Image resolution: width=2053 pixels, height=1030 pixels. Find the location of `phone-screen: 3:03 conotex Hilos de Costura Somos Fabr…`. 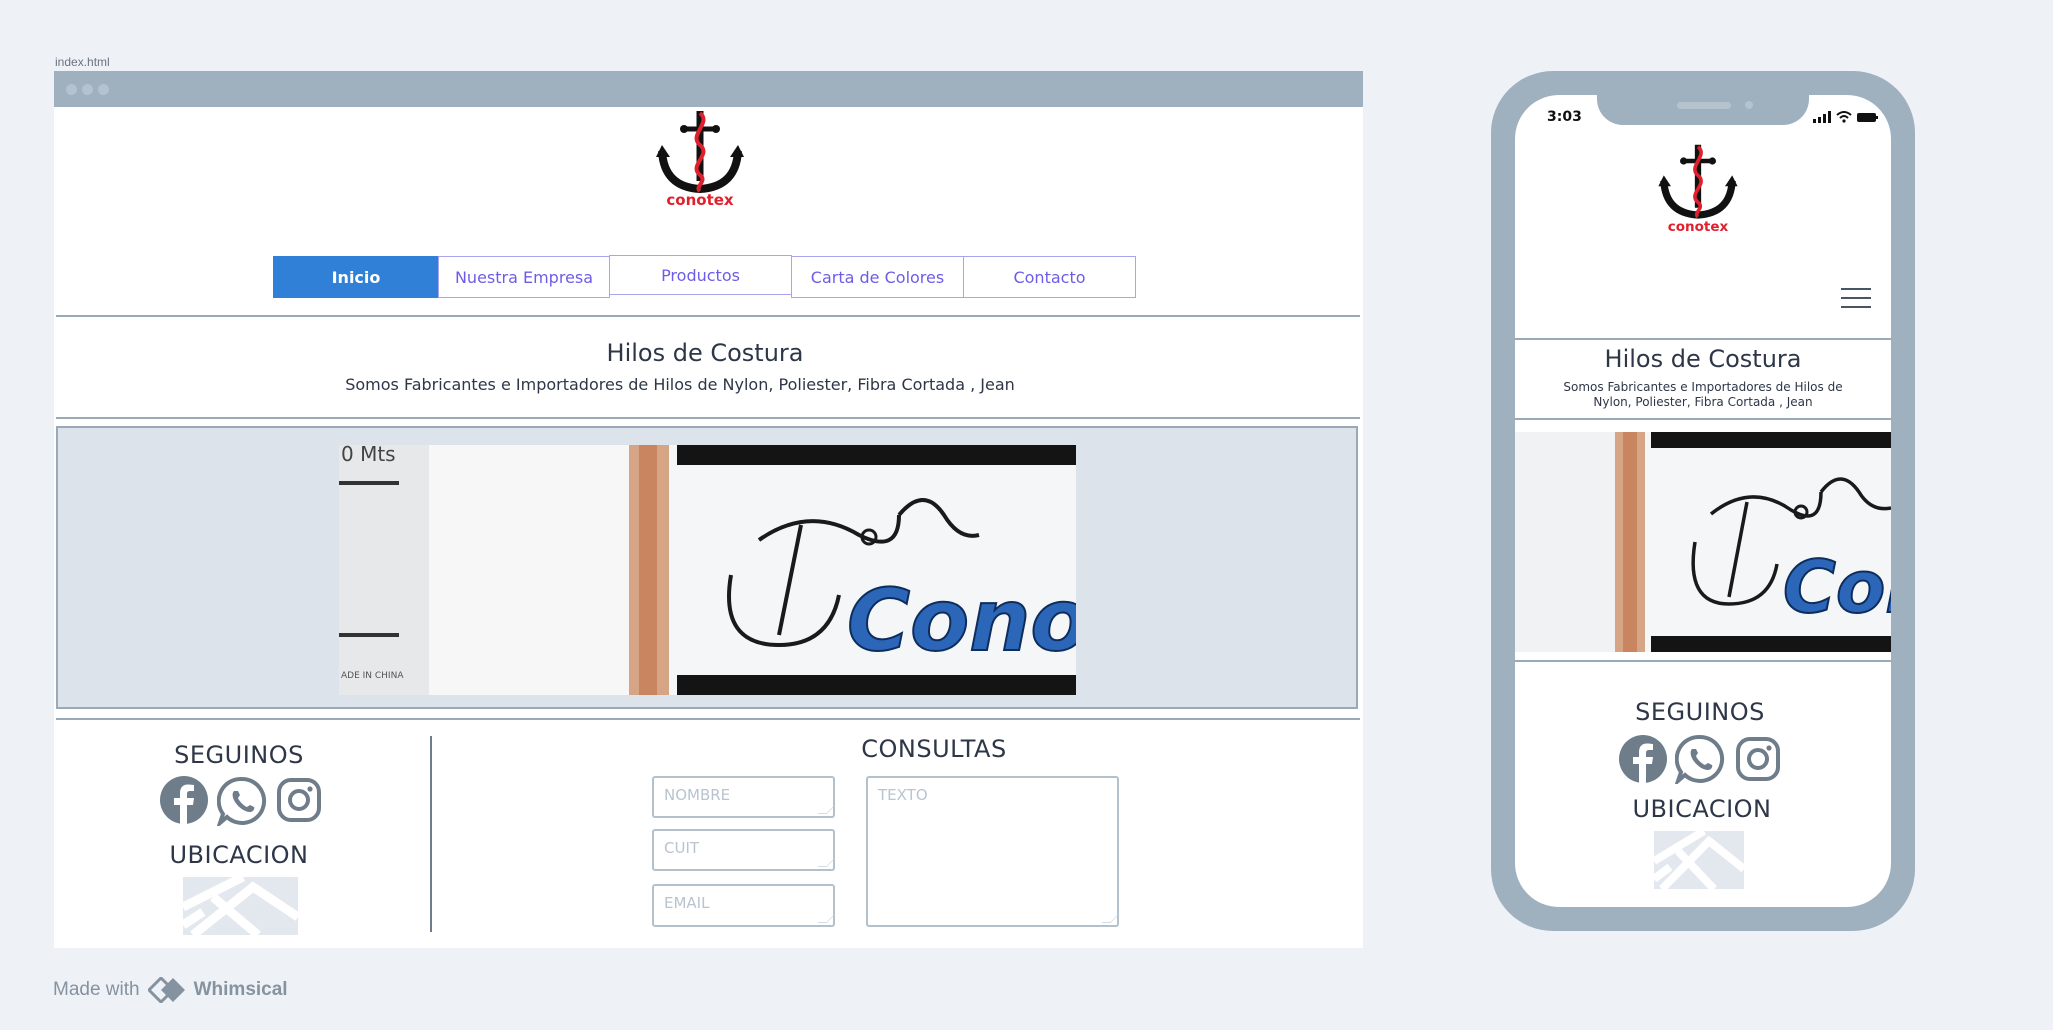

phone-screen: 3:03 conotex Hilos de Costura Somos Fabr… is located at coordinates (1703, 501).